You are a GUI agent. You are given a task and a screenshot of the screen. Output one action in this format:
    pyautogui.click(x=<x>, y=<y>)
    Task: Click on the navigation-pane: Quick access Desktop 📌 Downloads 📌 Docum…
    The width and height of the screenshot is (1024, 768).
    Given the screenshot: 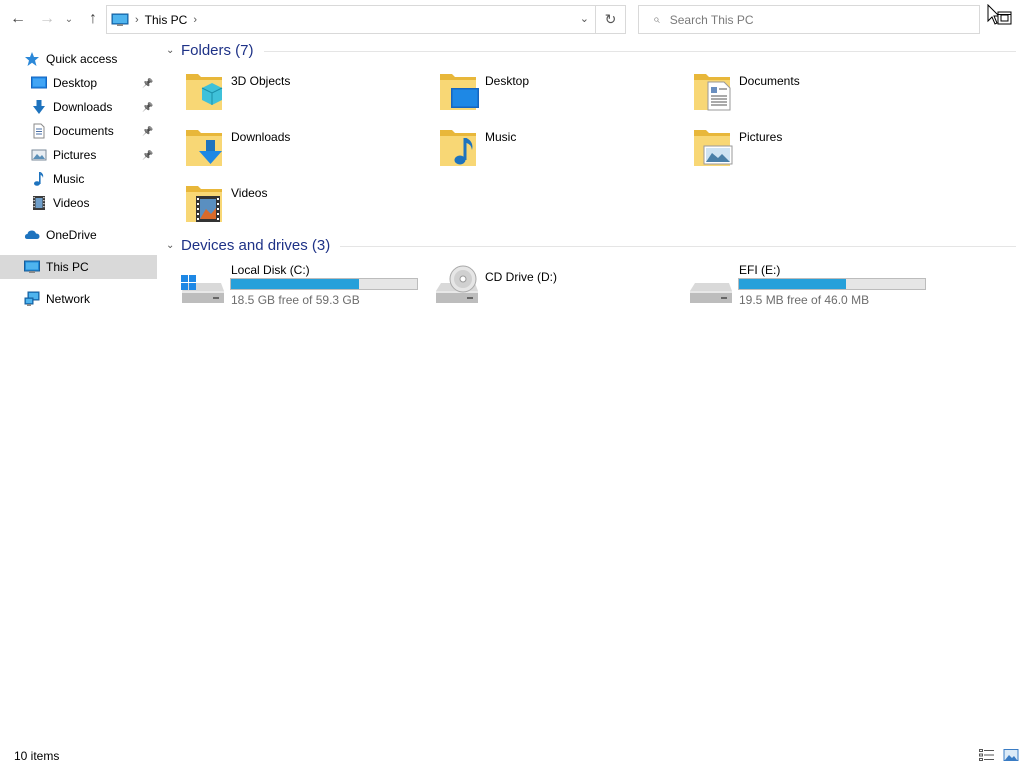 What is the action you would take?
    pyautogui.click(x=78, y=392)
    